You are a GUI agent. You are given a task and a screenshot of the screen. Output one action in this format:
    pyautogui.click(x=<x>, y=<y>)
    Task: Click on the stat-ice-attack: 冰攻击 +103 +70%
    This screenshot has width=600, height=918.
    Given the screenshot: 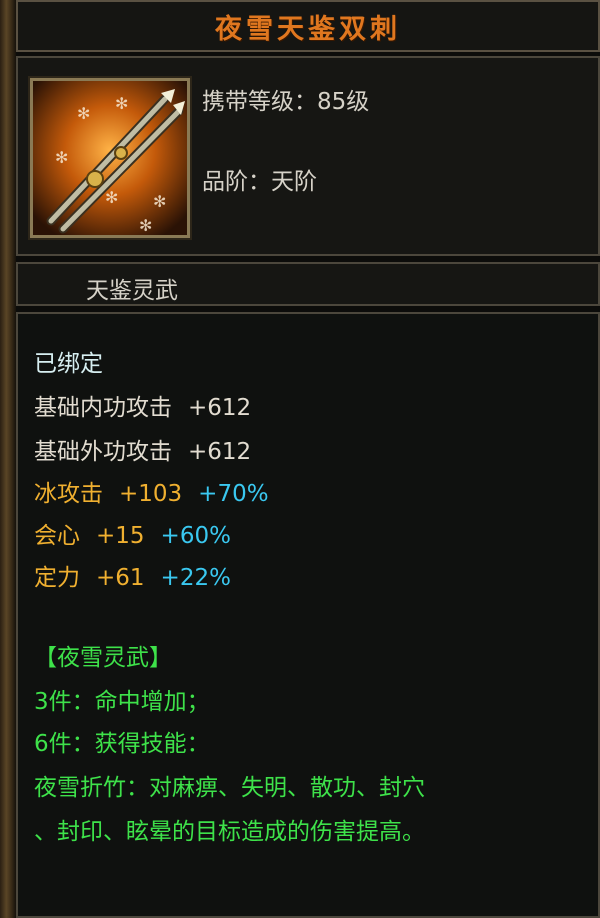 What is the action you would take?
    pyautogui.click(x=151, y=491)
    